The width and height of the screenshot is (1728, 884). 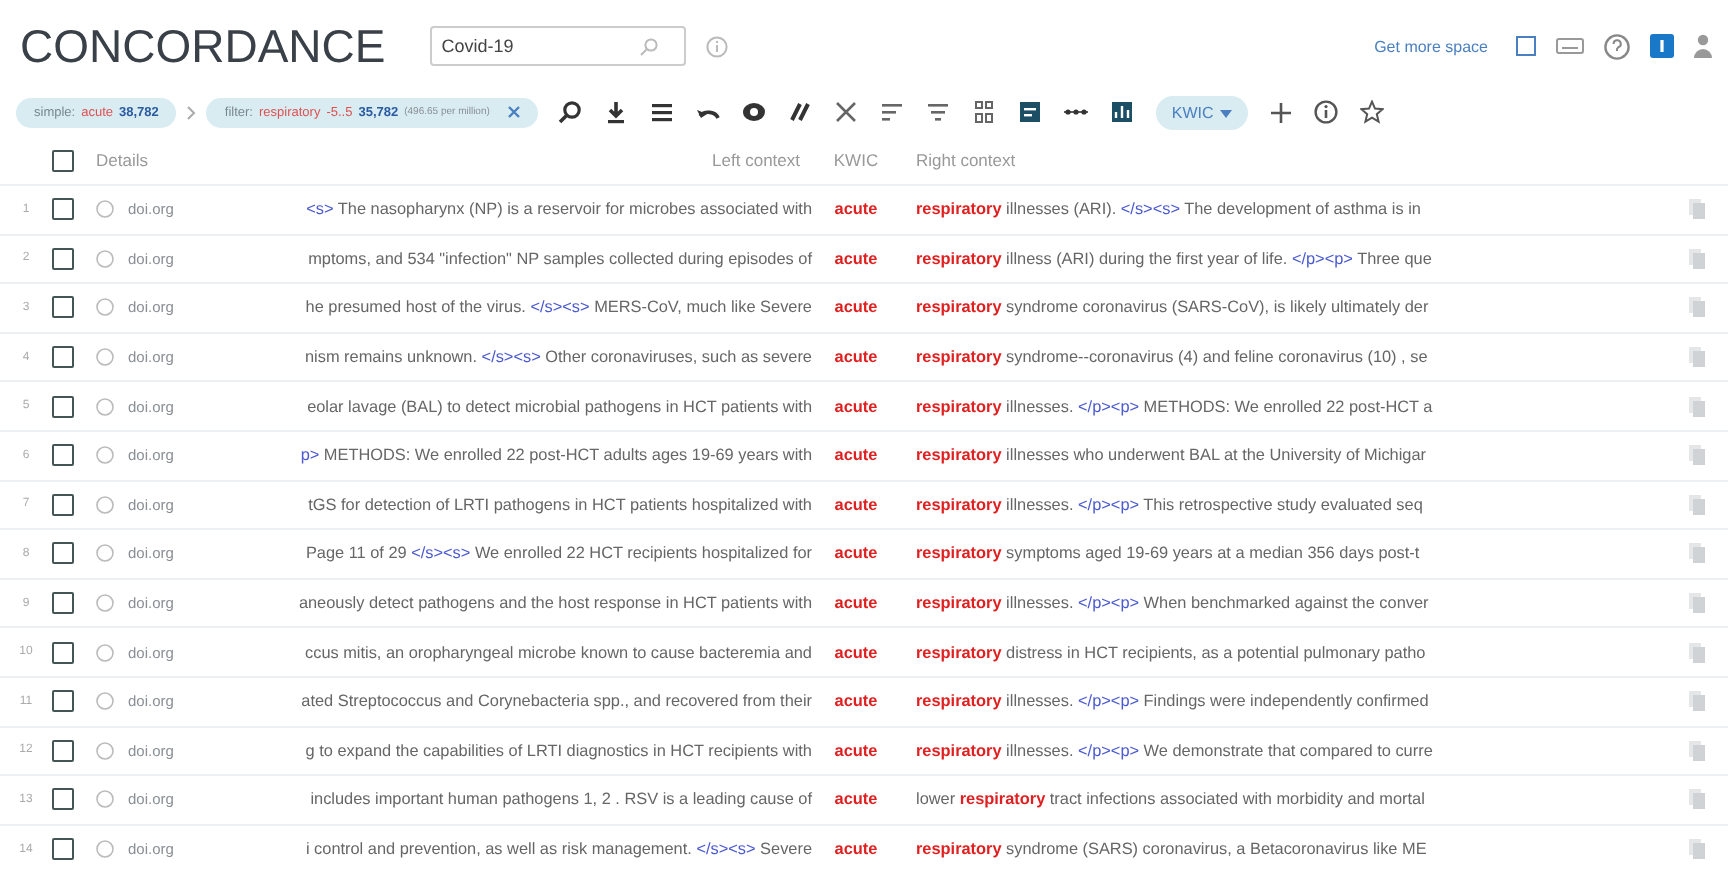 What do you see at coordinates (513, 112) in the screenshot?
I see `close-icon` at bounding box center [513, 112].